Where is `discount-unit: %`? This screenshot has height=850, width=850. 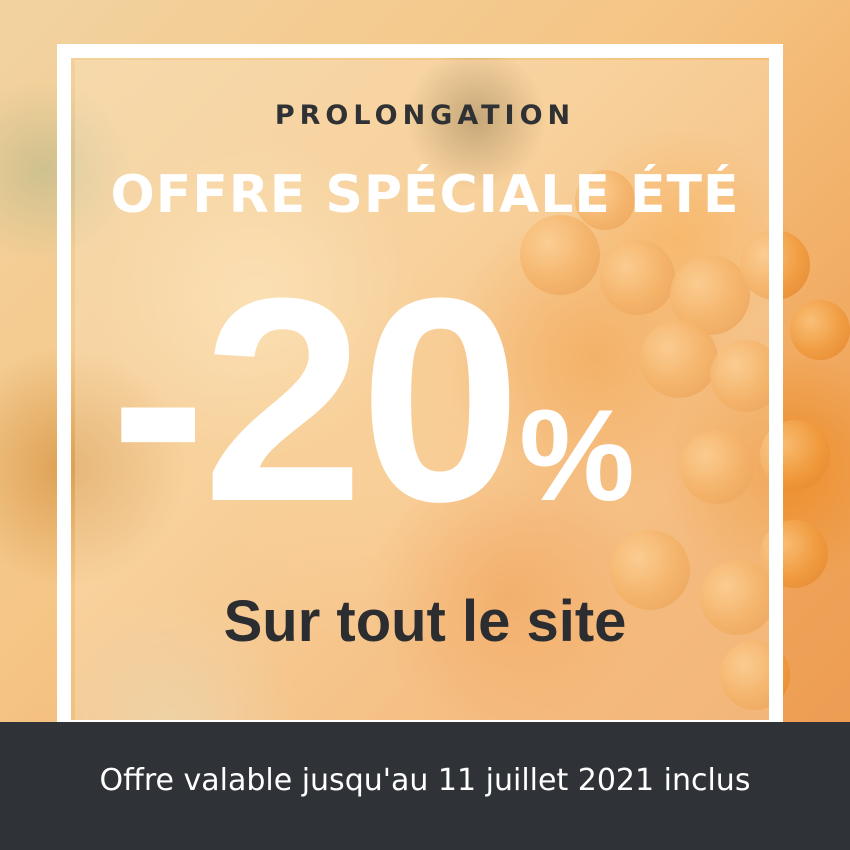 discount-unit: % is located at coordinates (577, 455).